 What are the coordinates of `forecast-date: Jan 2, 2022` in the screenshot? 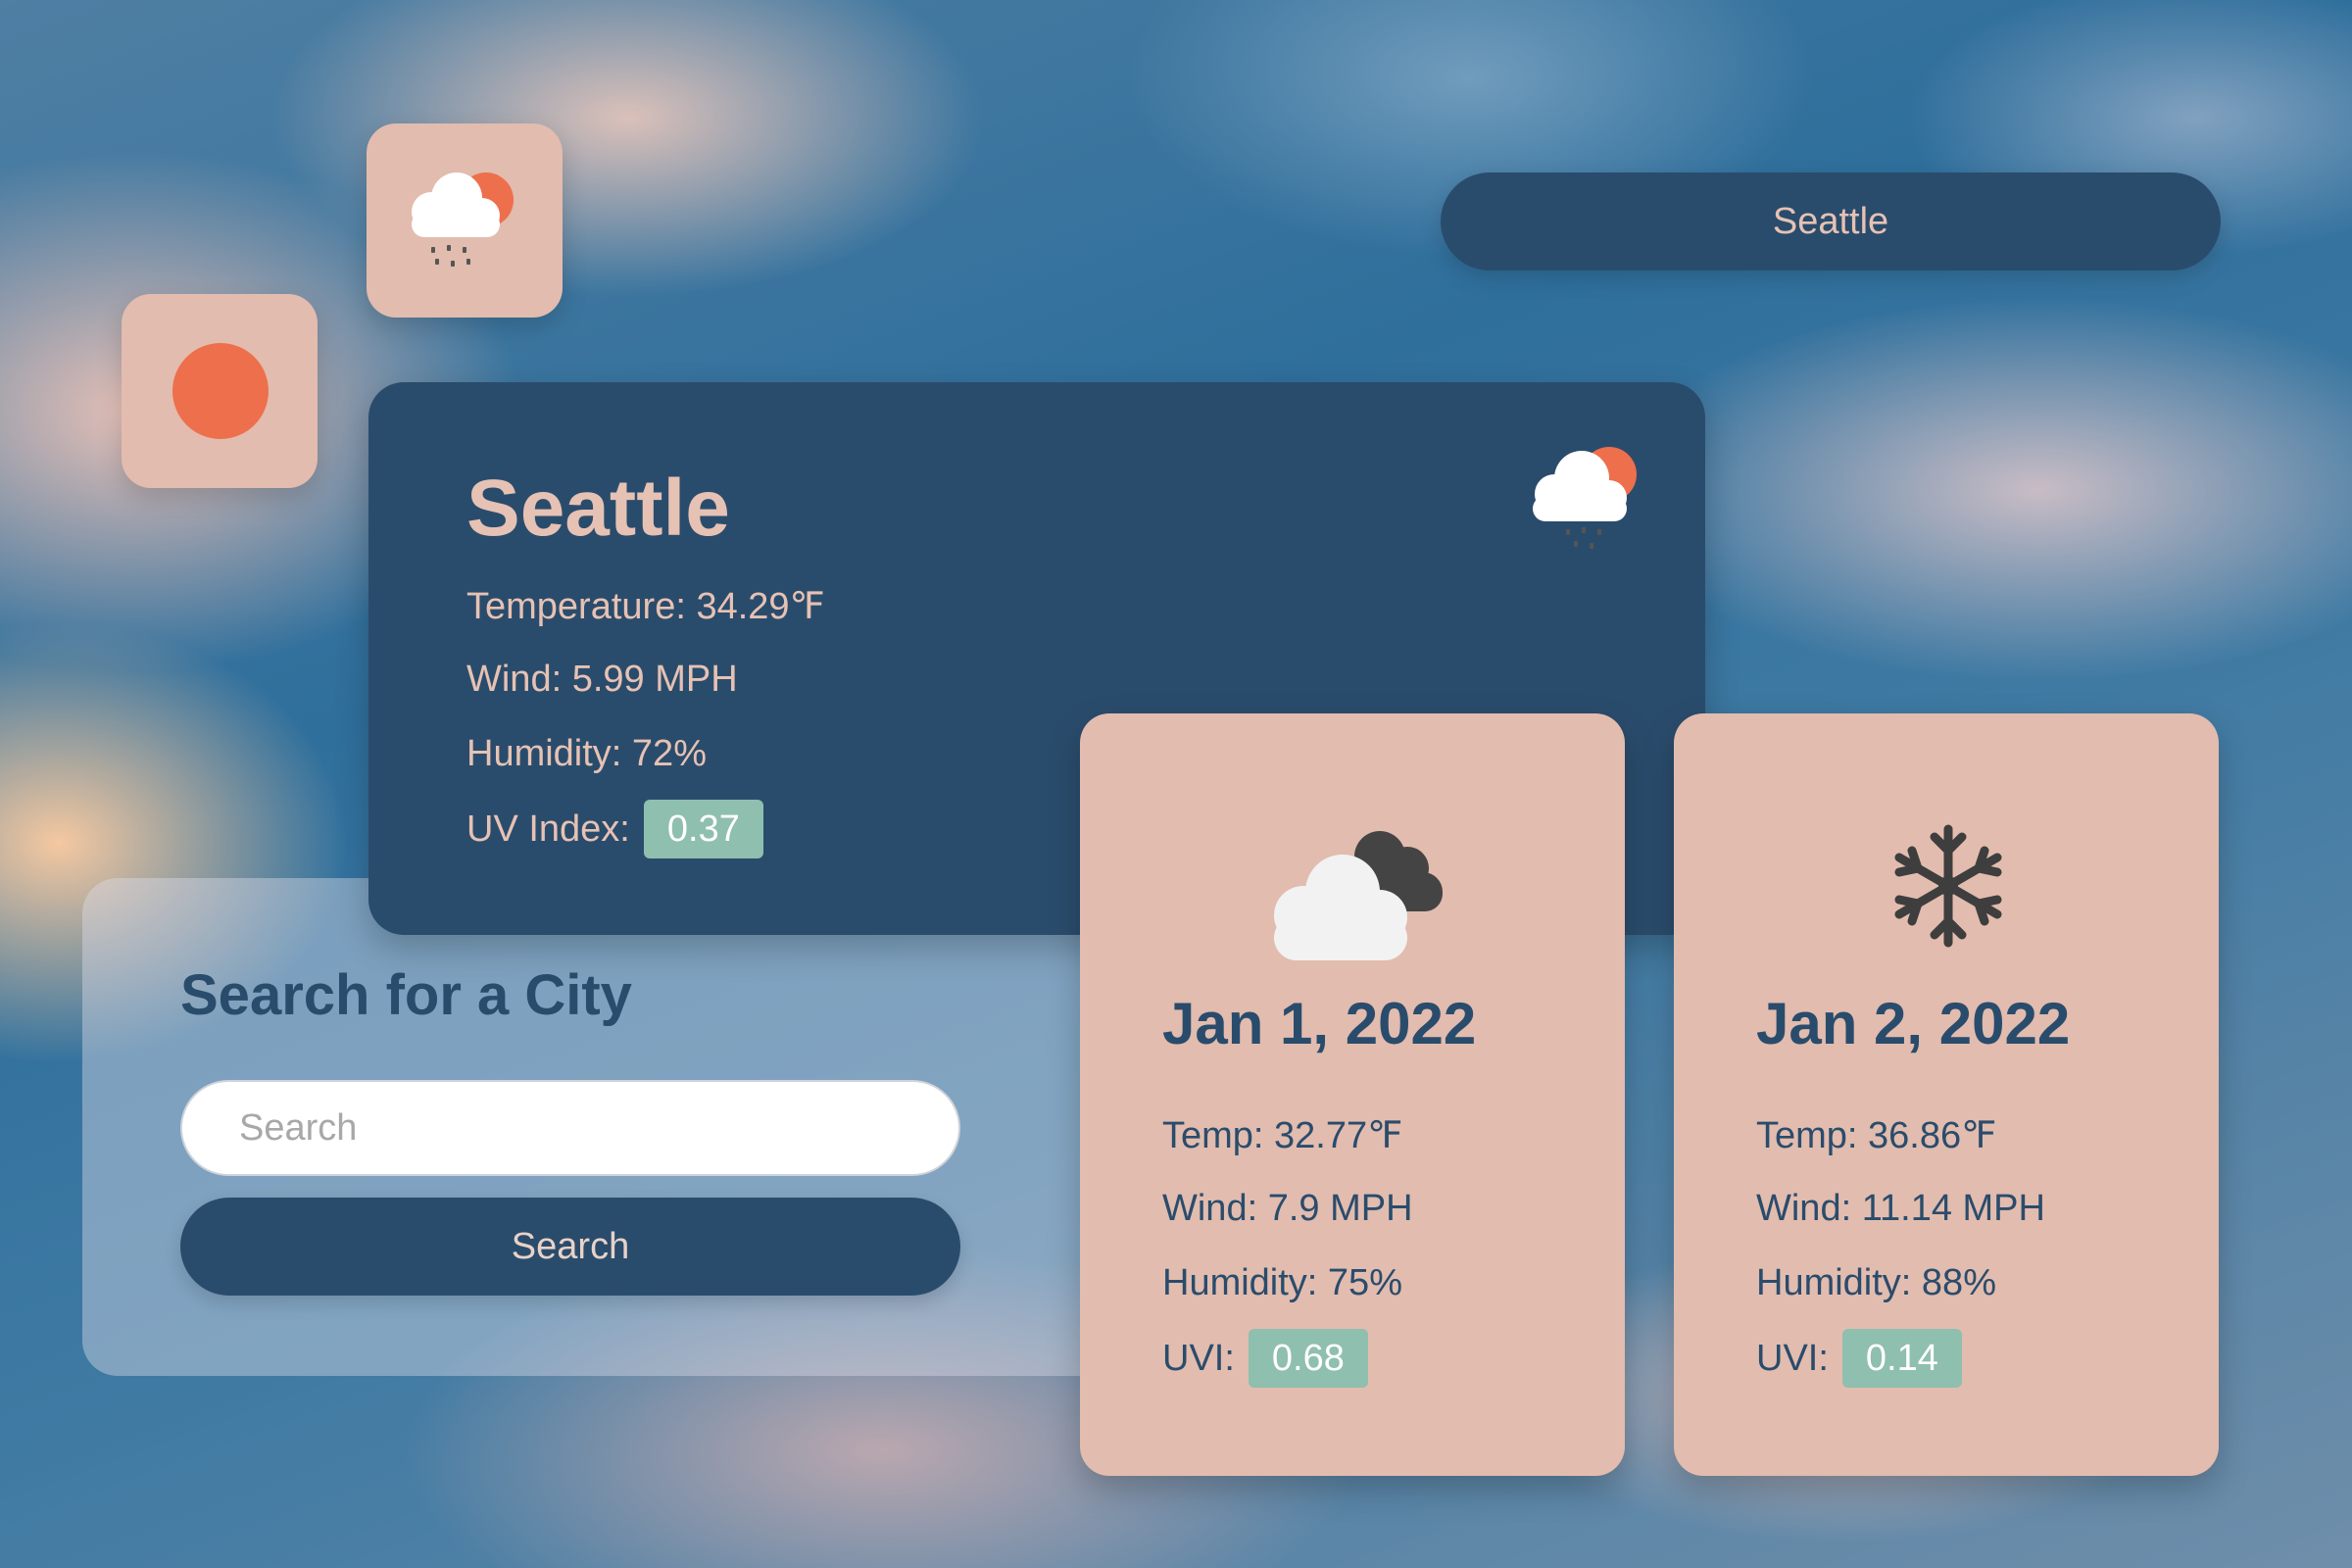 It's located at (1913, 1023).